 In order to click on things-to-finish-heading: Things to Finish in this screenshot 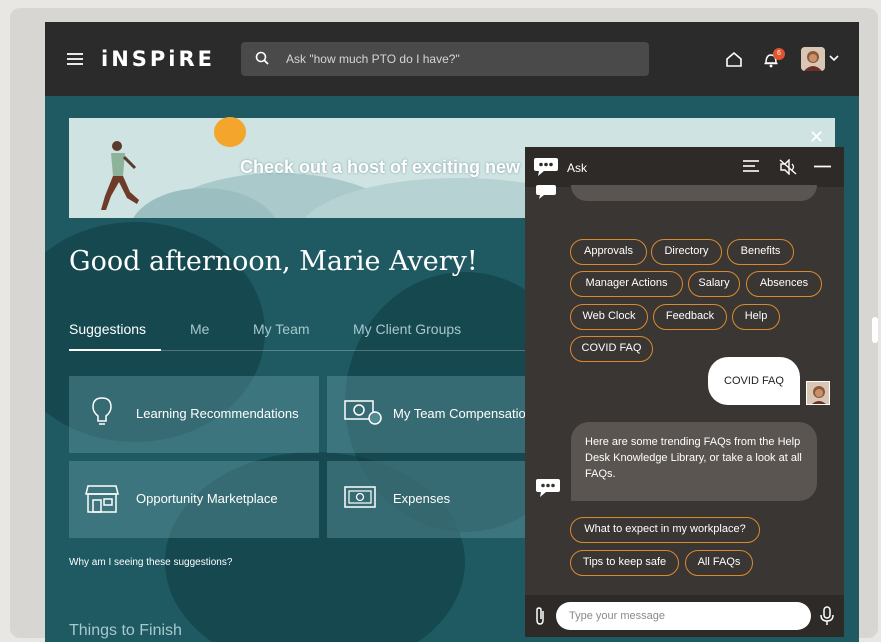, I will do `click(125, 630)`.